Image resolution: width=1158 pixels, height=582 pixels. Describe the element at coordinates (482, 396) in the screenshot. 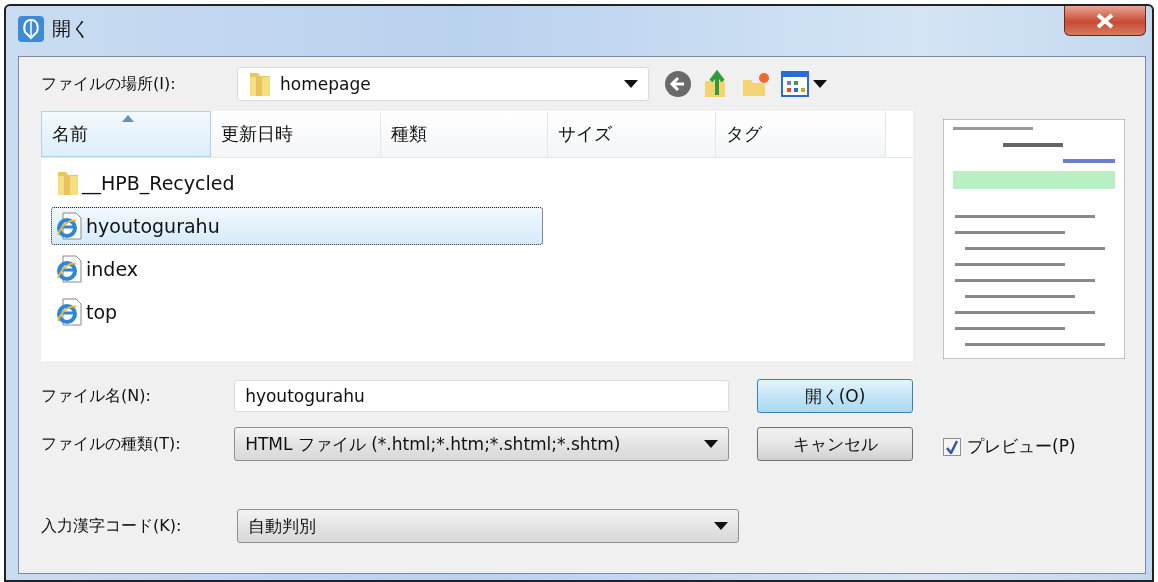

I see `file-name-field: hyoutogurahu` at that location.